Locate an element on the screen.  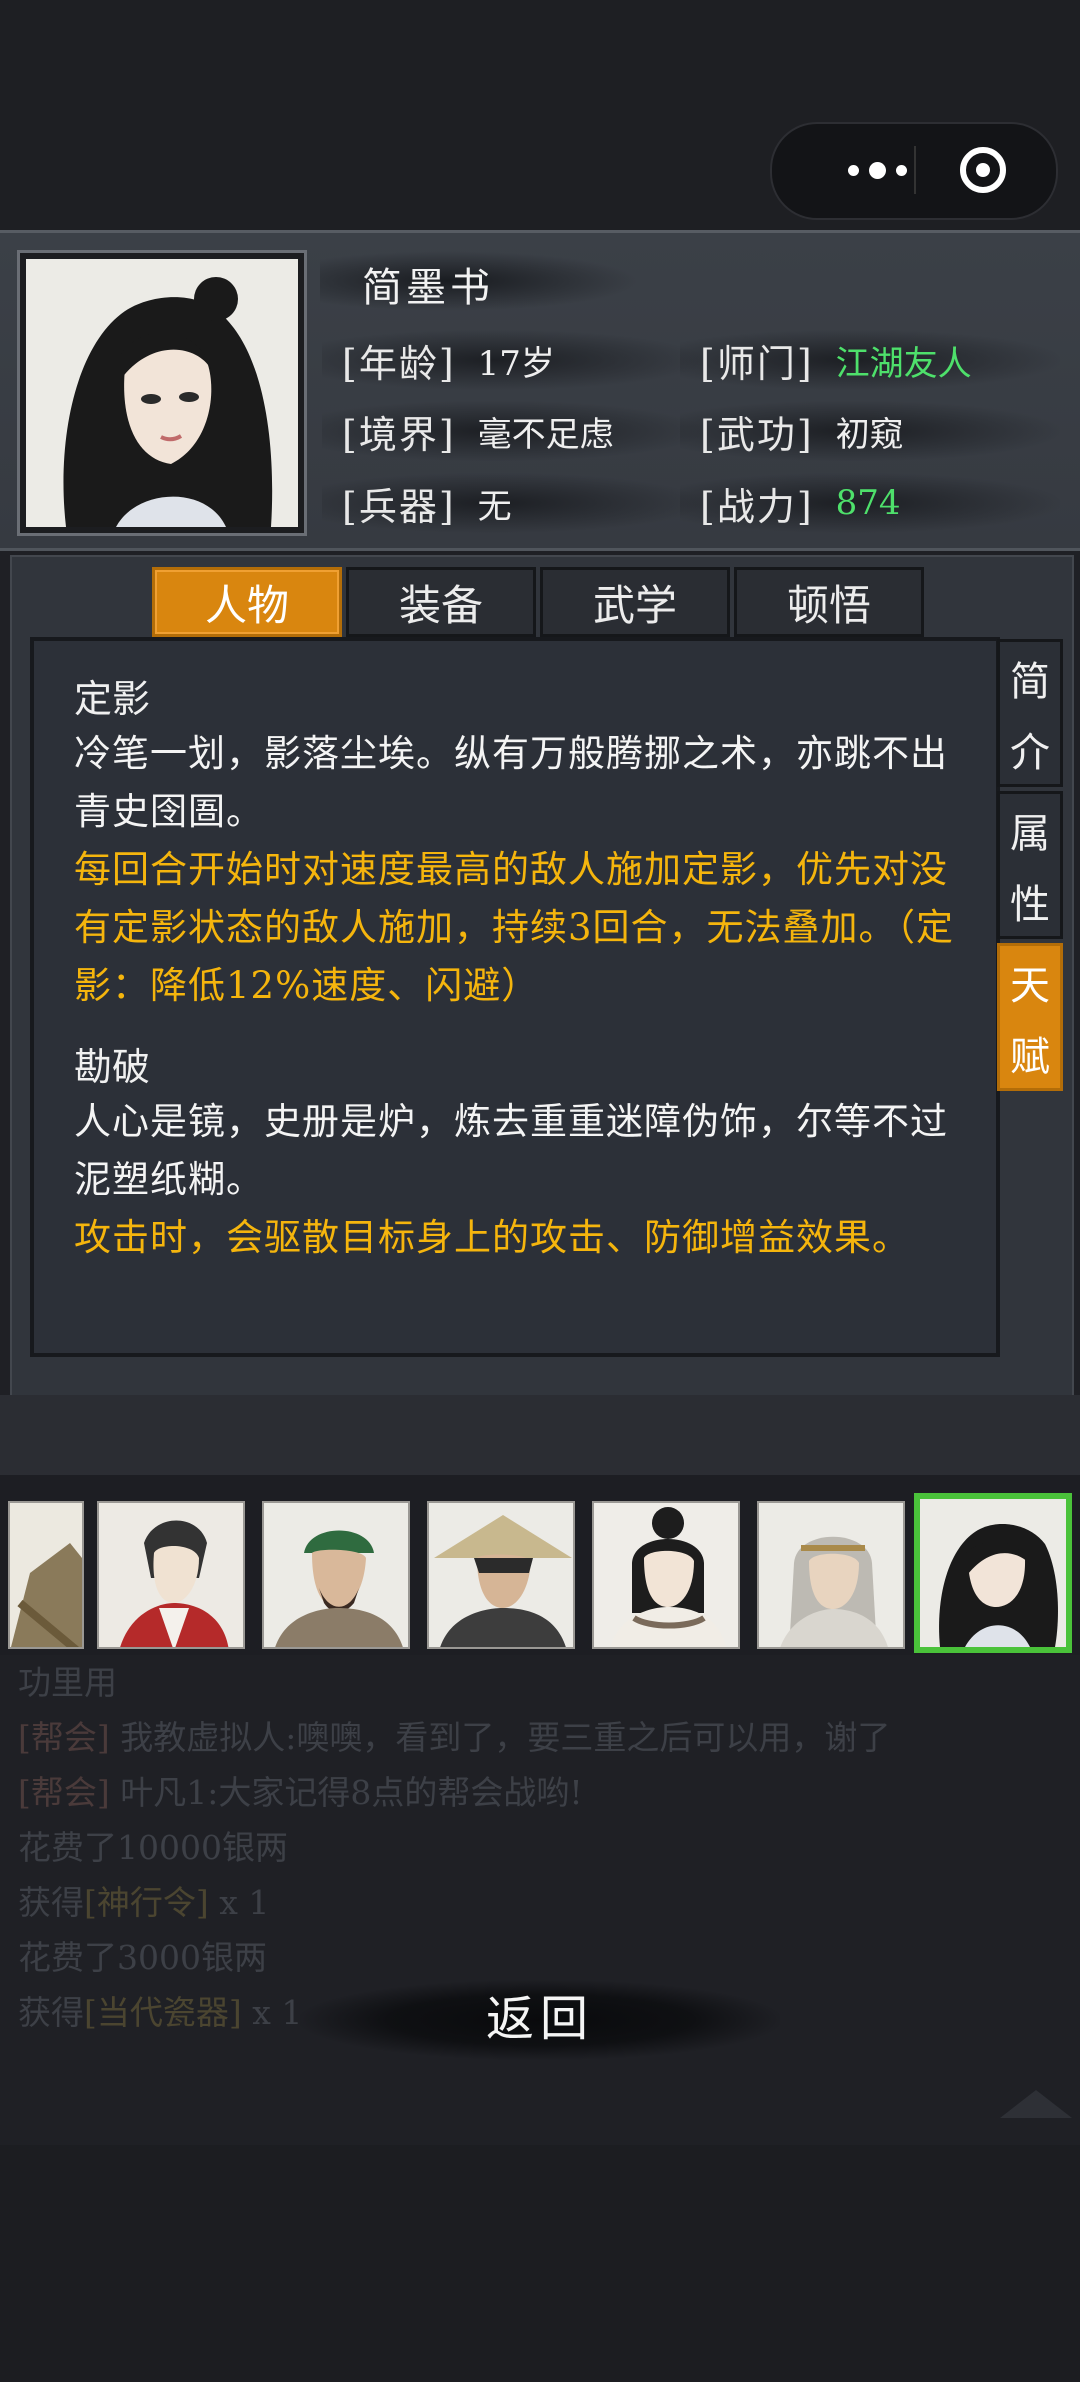
back-button: 返回 is located at coordinates (540, 2019).